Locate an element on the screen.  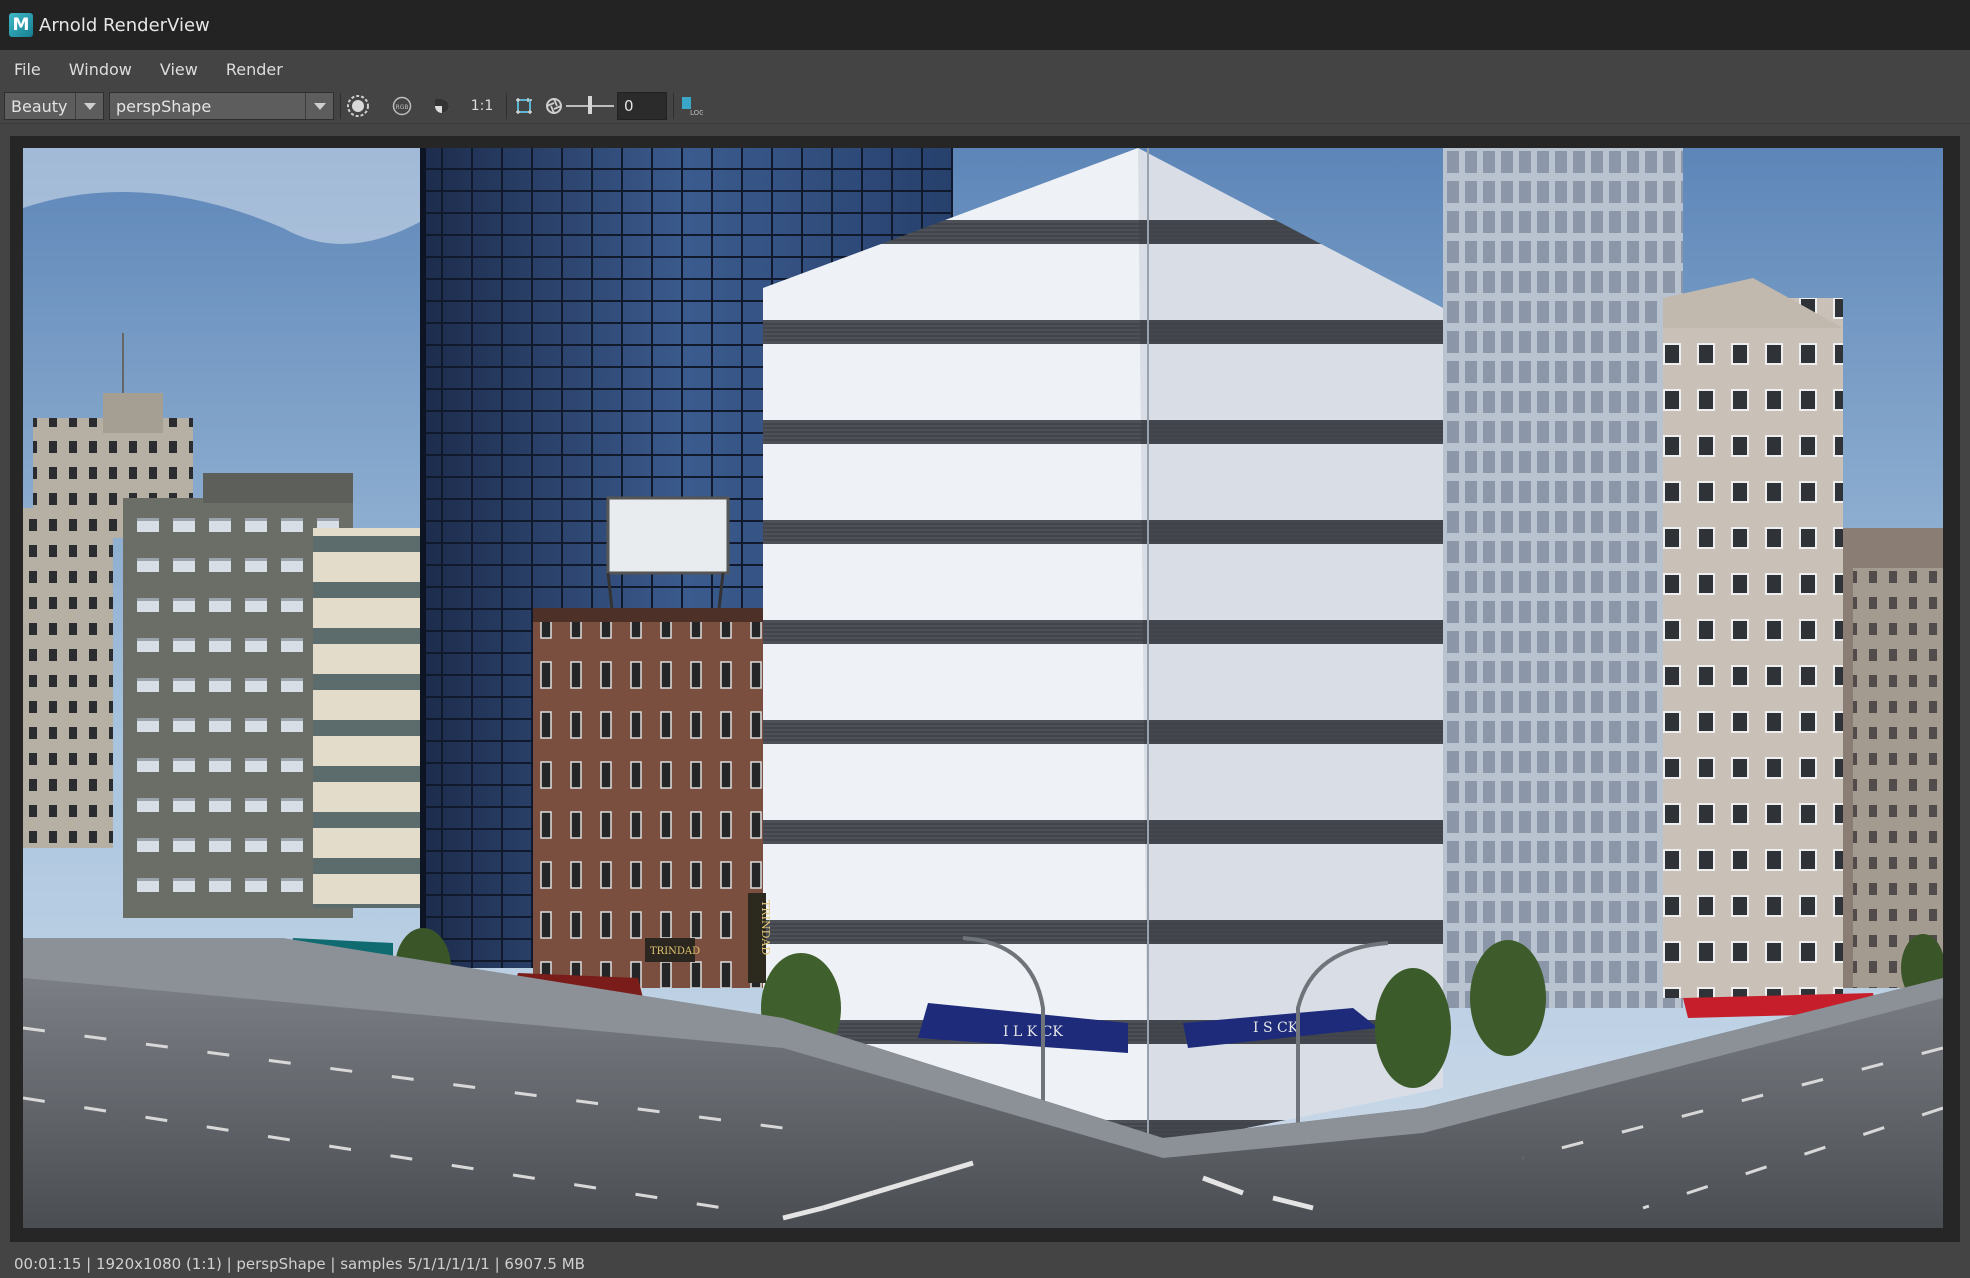
window-title: Arnold RenderView is located at coordinates (124, 25).